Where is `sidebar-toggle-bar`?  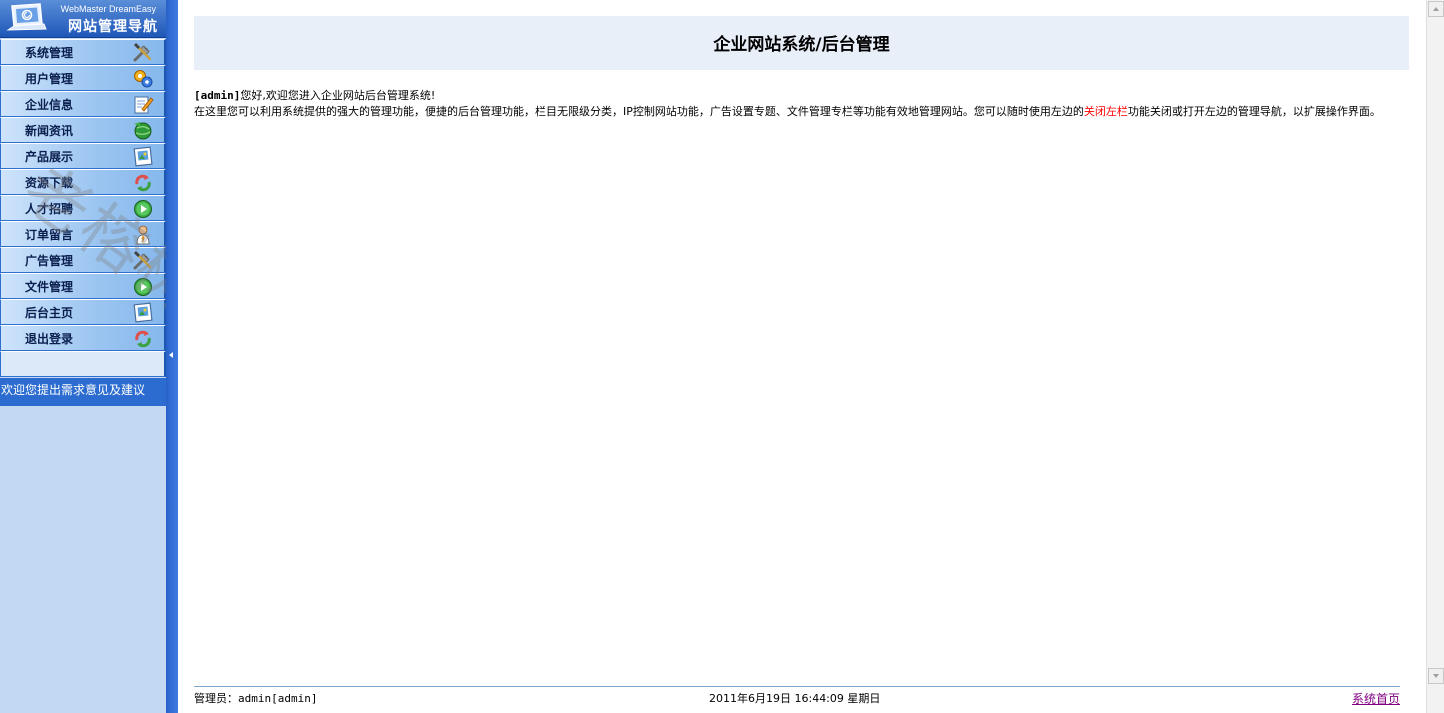
sidebar-toggle-bar is located at coordinates (172, 356).